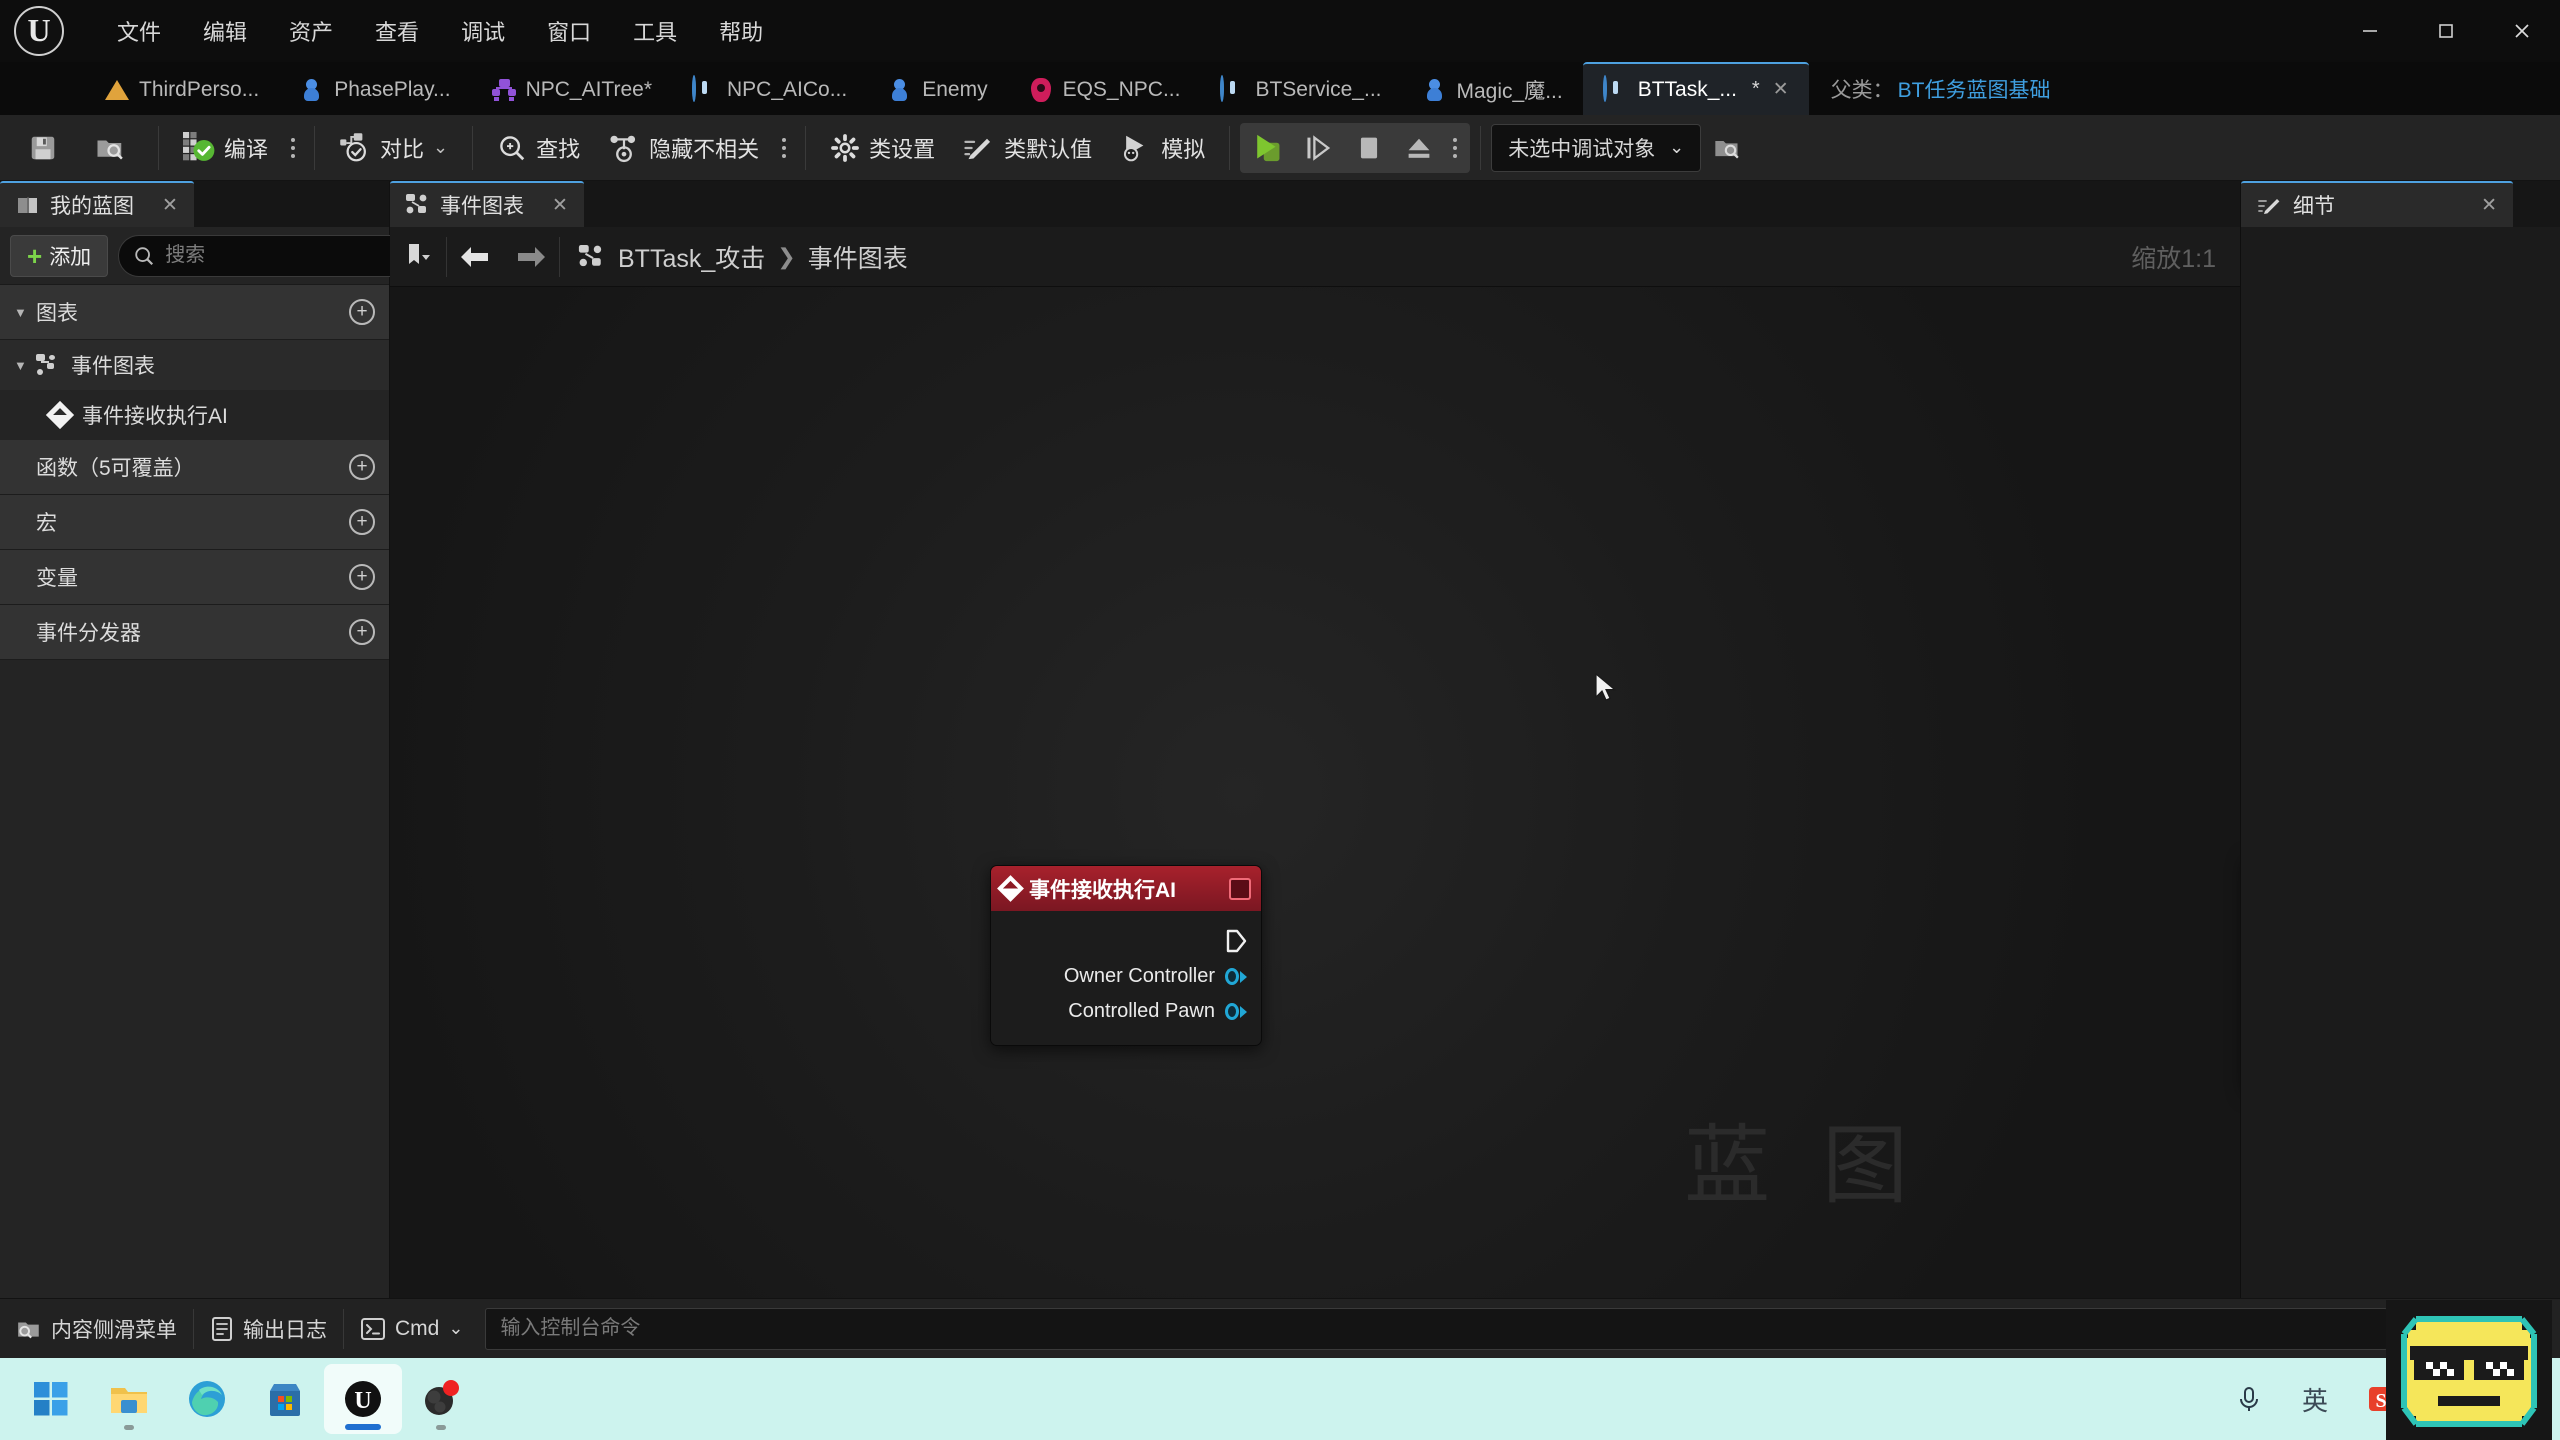 The height and width of the screenshot is (1440, 2560). What do you see at coordinates (1727, 148) in the screenshot?
I see `debug-browse-button` at bounding box center [1727, 148].